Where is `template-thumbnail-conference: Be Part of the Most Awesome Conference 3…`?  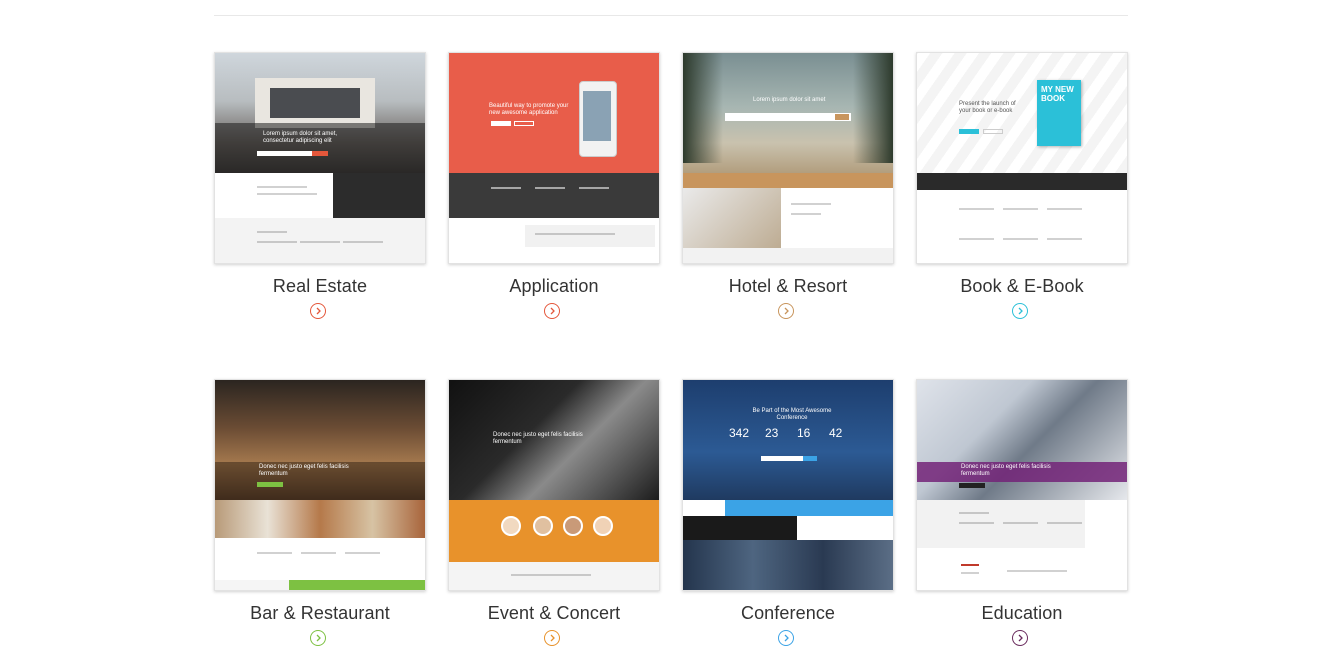 template-thumbnail-conference: Be Part of the Most Awesome Conference 3… is located at coordinates (788, 485).